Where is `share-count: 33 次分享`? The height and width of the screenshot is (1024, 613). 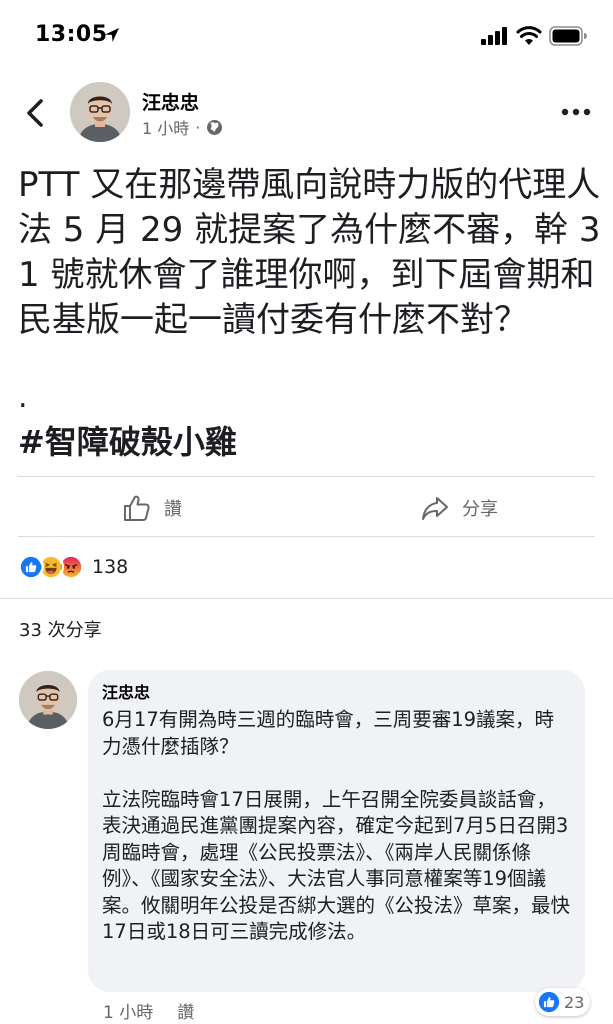
share-count: 33 次分享 is located at coordinates (60, 629).